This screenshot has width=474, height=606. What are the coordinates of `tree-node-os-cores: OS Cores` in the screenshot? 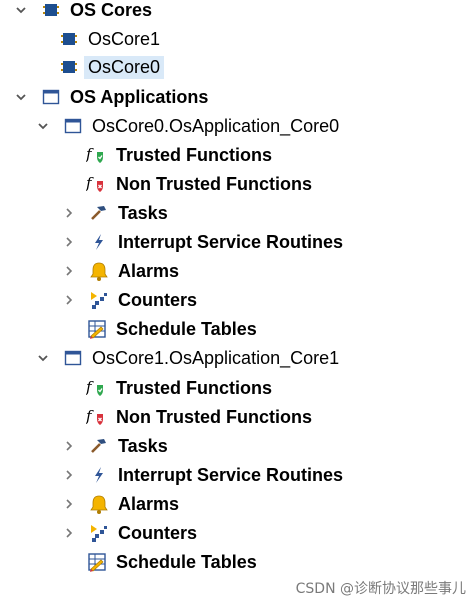 It's located at (83, 11).